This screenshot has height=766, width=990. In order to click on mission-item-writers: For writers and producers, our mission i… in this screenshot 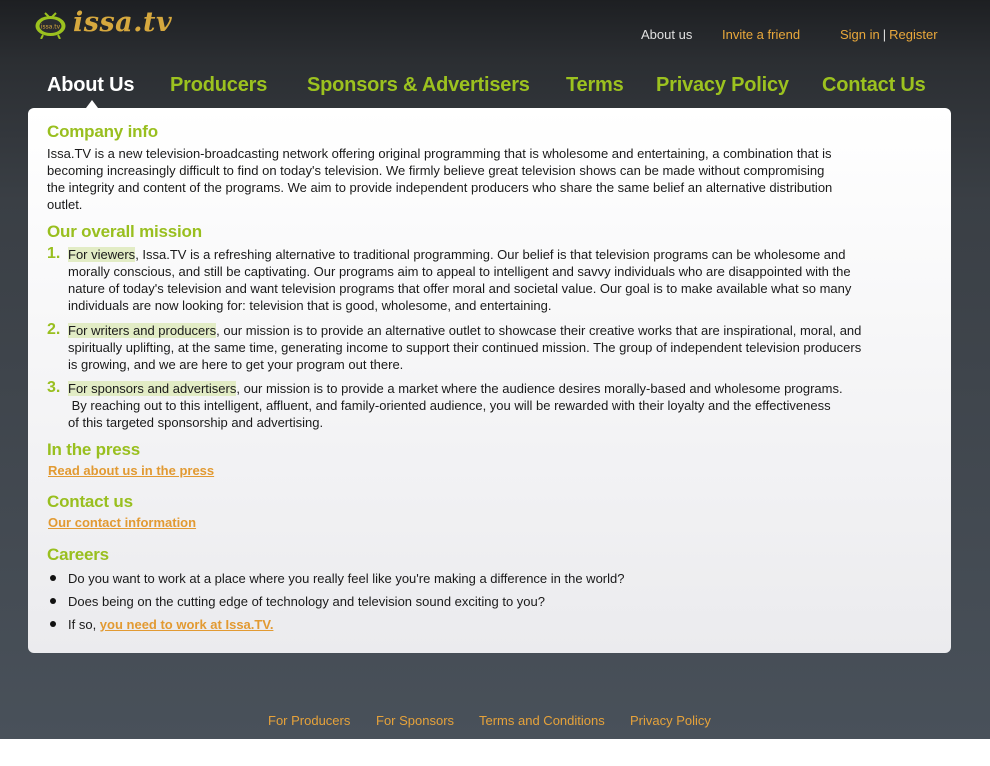, I will do `click(499, 347)`.